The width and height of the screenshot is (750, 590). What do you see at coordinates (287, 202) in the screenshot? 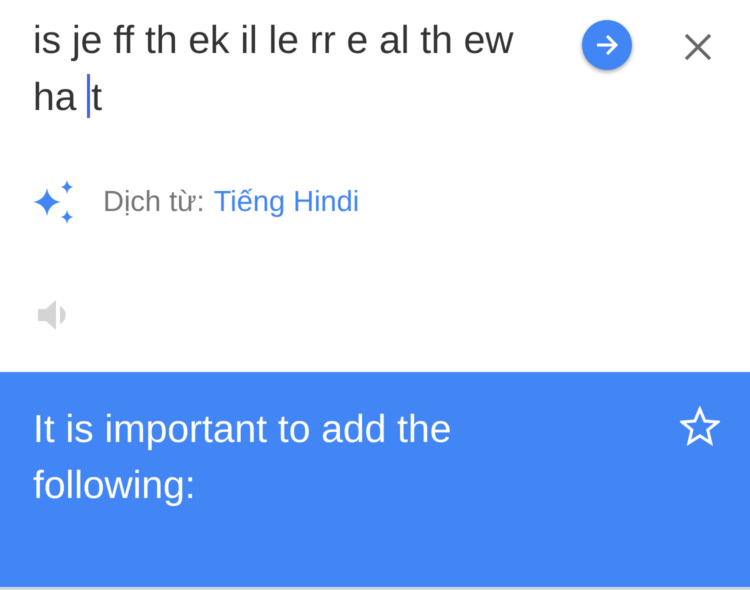
I see `language-link: Tiếng Hindi` at bounding box center [287, 202].